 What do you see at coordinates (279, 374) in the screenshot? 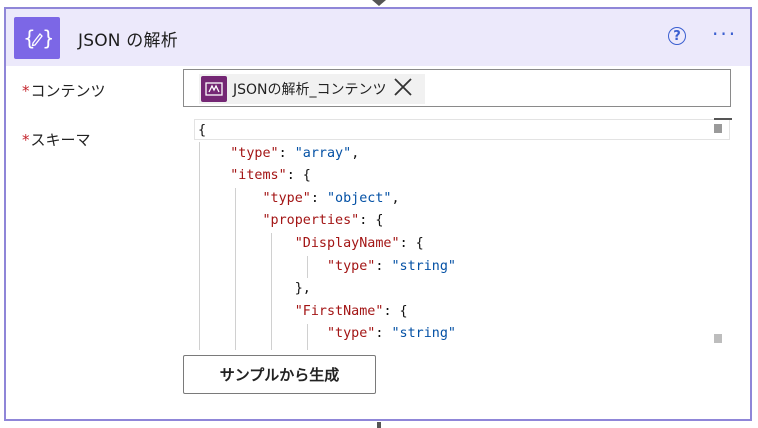
I see `generate-from-sample-button: サンプルから生成` at bounding box center [279, 374].